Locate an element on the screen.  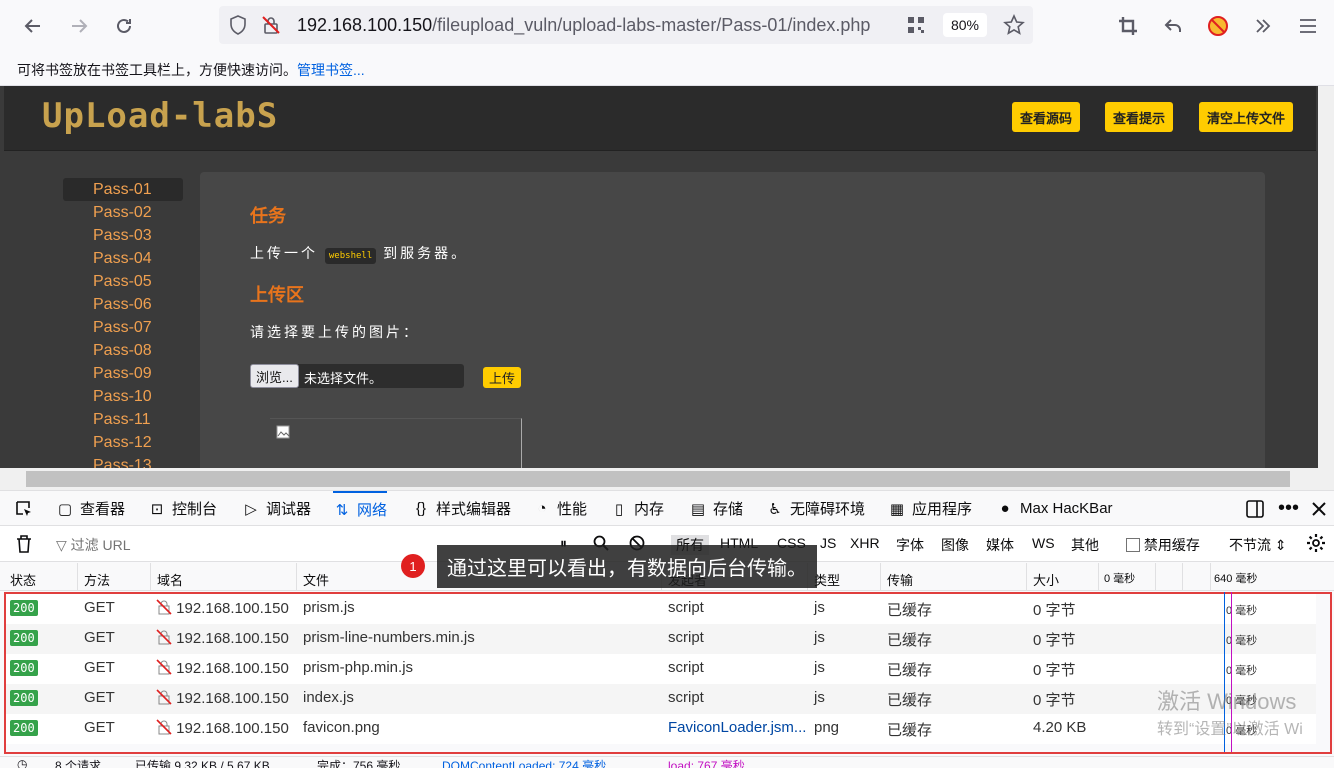
view-hint-button: 查看提示 is located at coordinates (1139, 117).